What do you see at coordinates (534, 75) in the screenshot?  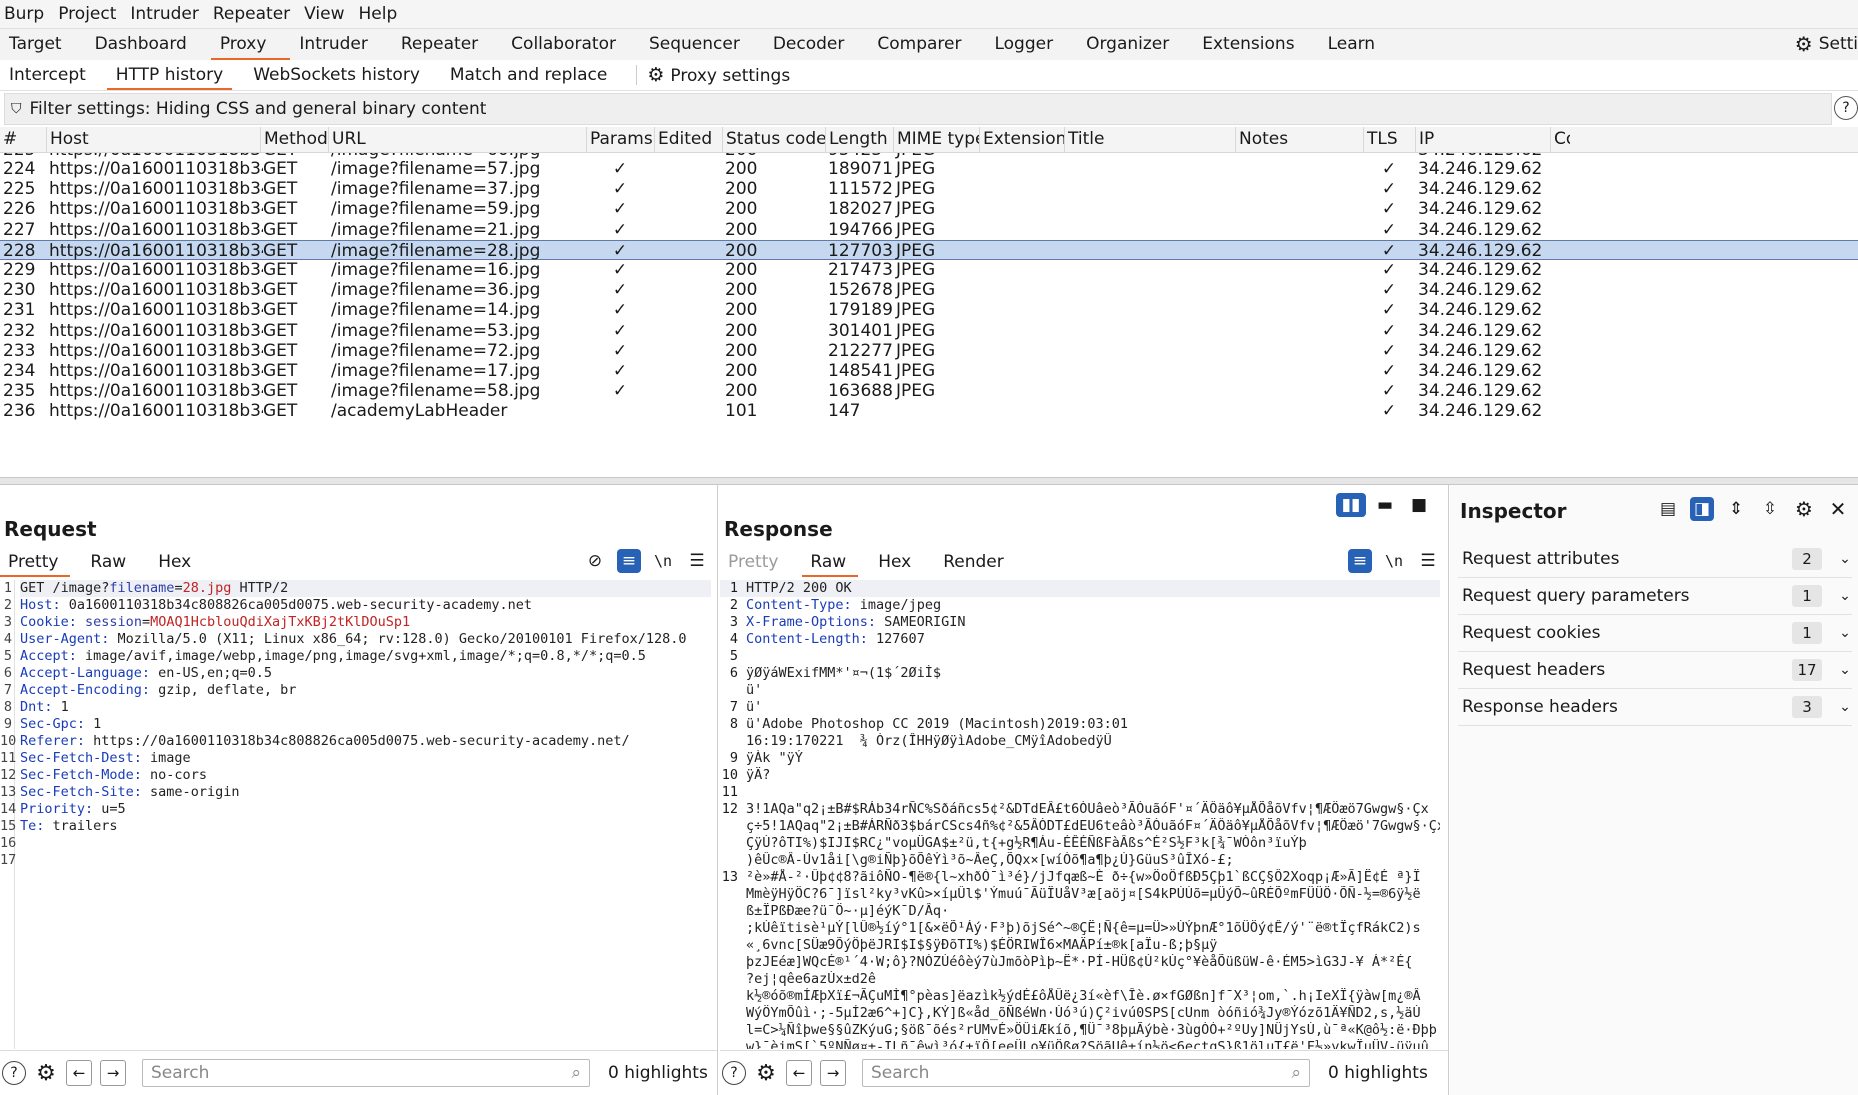 I see `tab-match-and-replace: Match and replace` at bounding box center [534, 75].